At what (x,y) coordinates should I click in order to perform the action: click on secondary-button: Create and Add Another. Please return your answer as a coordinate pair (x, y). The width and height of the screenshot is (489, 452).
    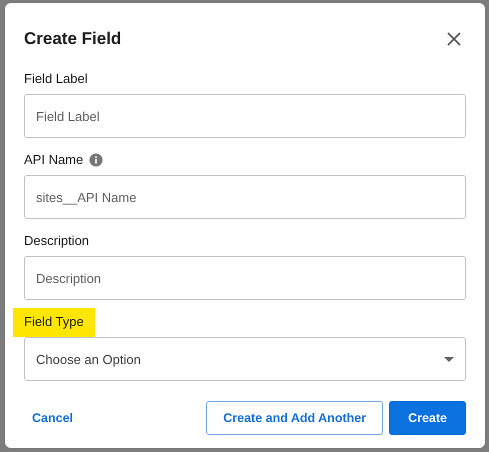
    Looking at the image, I should click on (295, 418).